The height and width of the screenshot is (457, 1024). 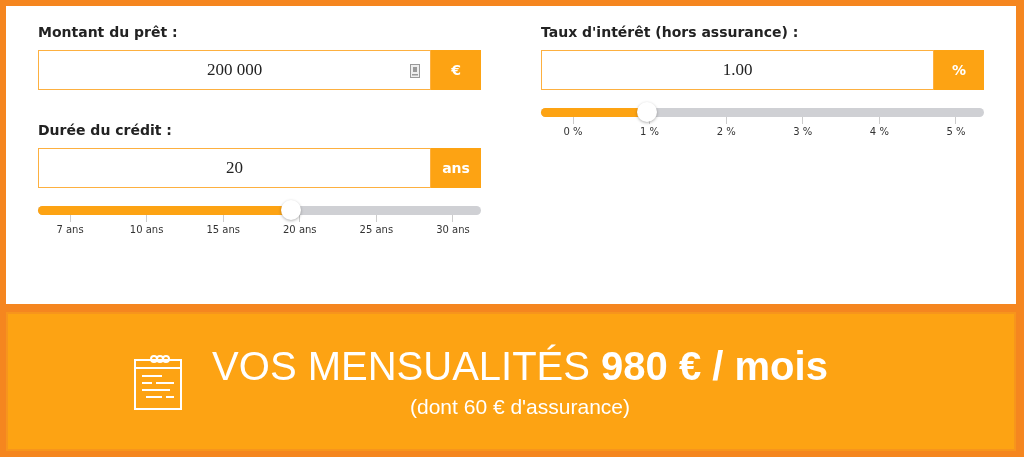 What do you see at coordinates (146, 229) in the screenshot?
I see `tick-label: 10 ans` at bounding box center [146, 229].